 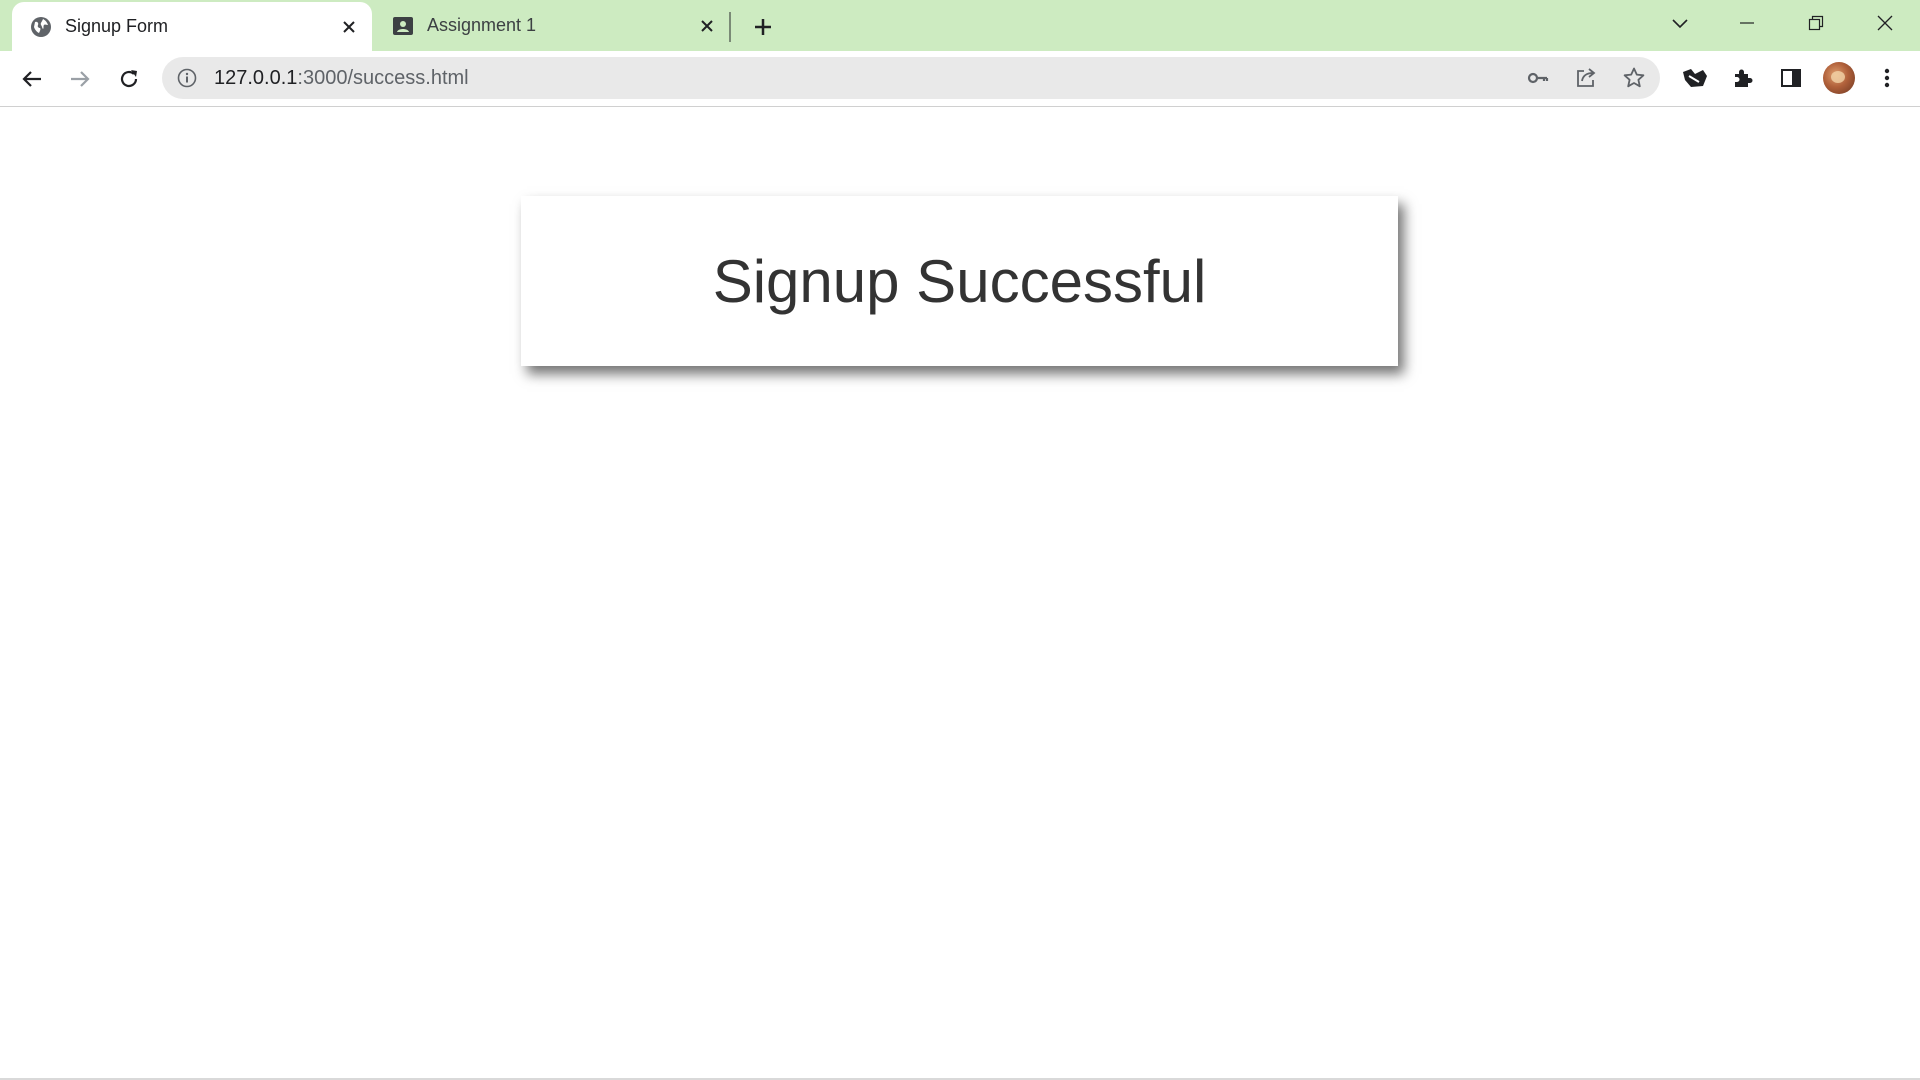 I want to click on close-window-button, so click(x=1885, y=22).